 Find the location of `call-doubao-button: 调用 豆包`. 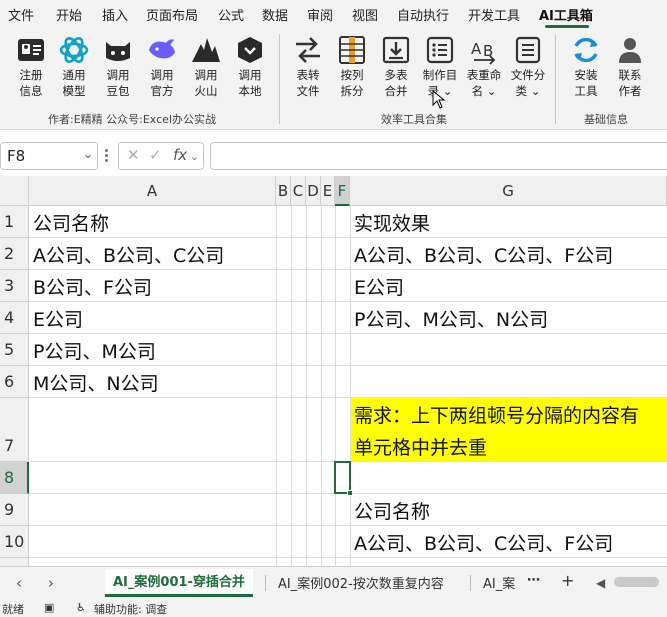

call-doubao-button: 调用 豆包 is located at coordinates (118, 66).